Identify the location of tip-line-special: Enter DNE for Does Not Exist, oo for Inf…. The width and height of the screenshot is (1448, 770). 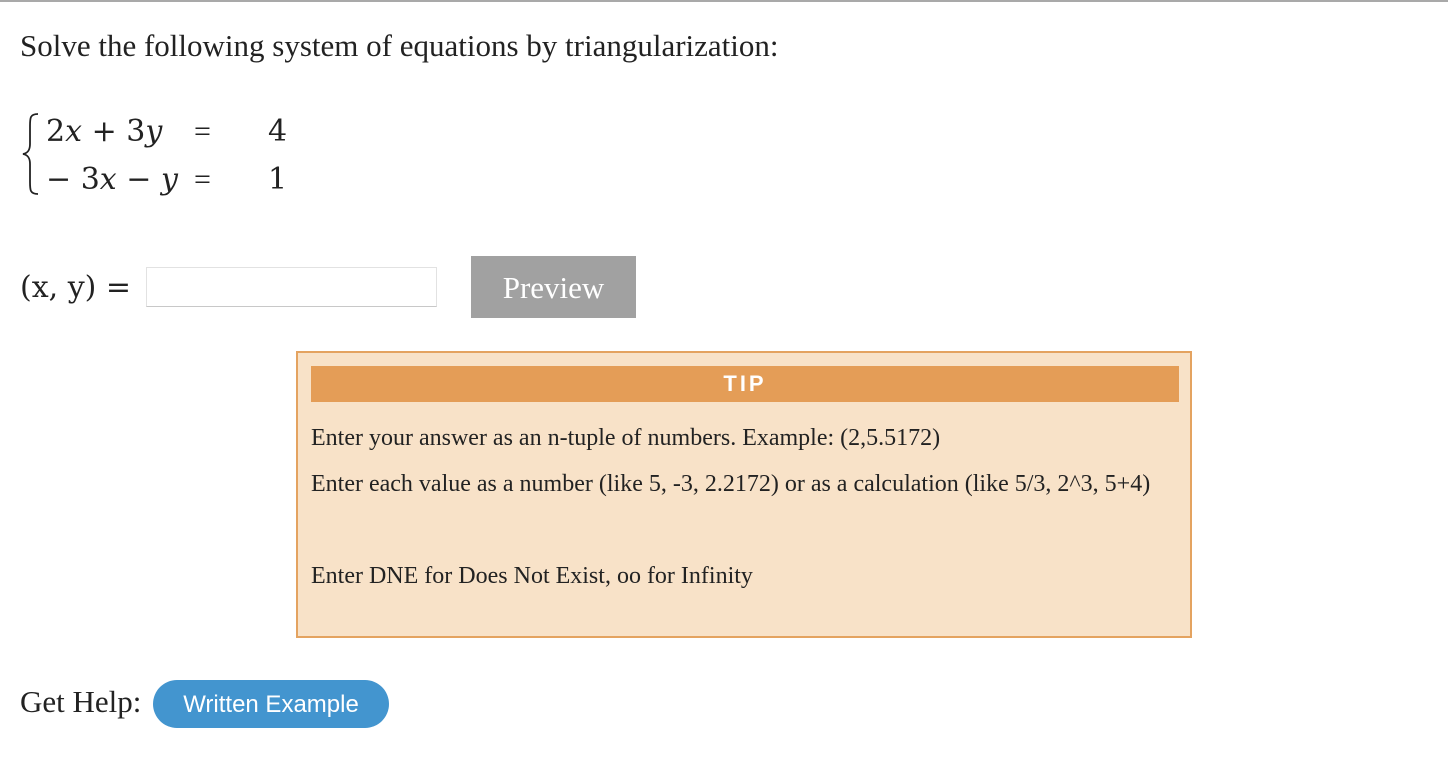
(532, 576).